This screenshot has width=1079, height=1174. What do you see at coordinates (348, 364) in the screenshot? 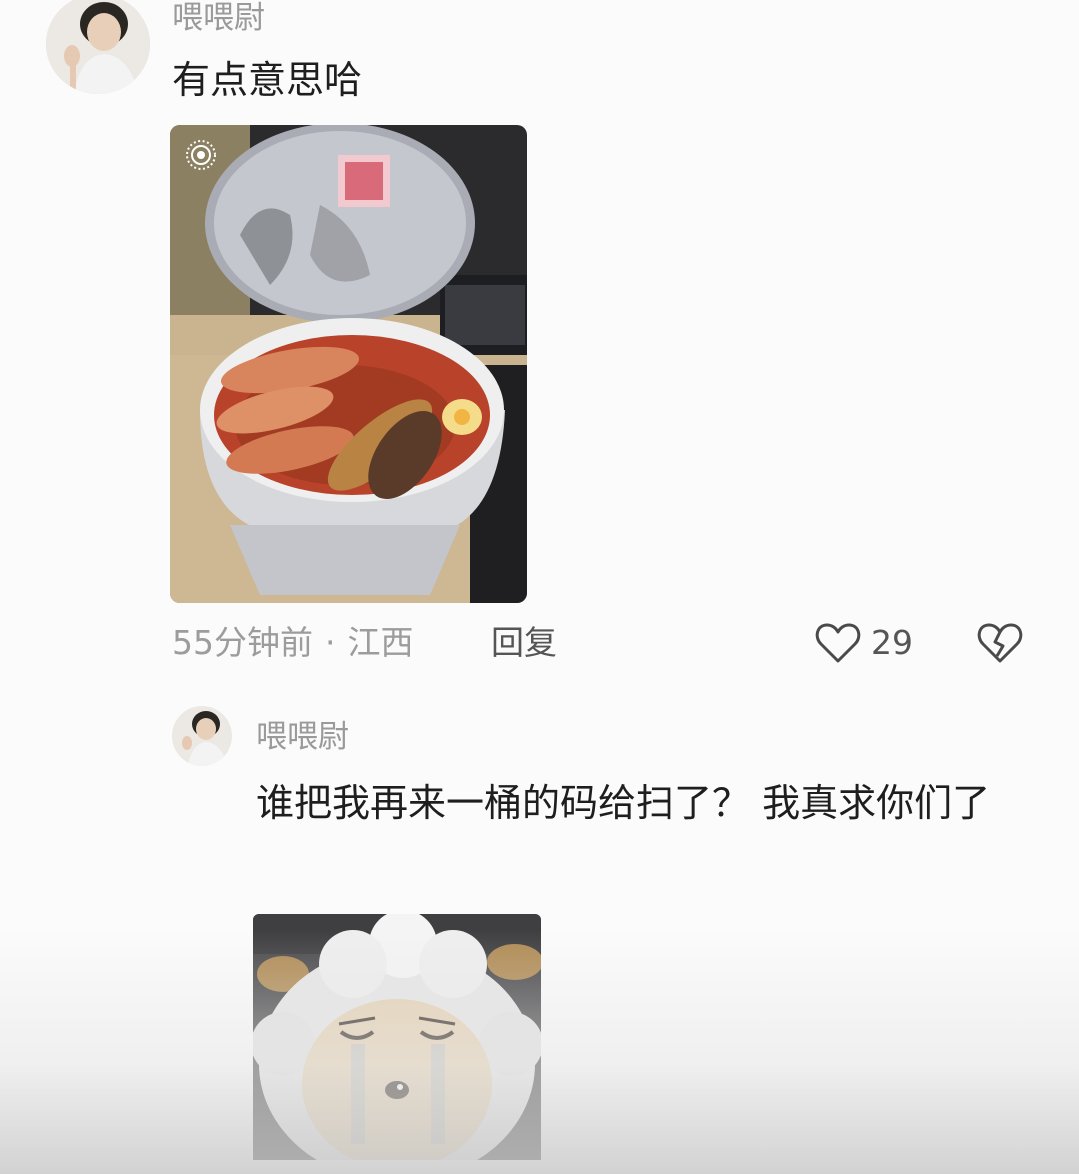
I see `comment-photo` at bounding box center [348, 364].